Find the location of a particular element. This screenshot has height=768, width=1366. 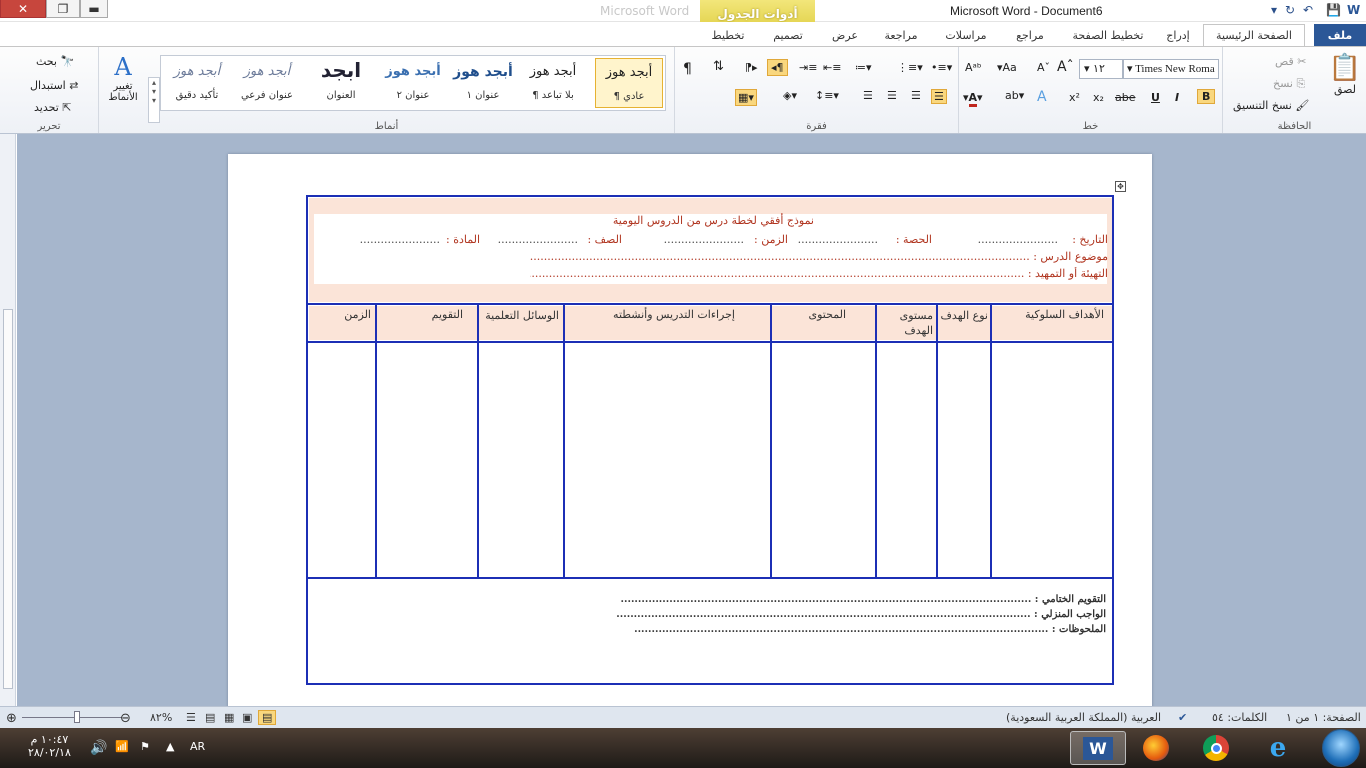

tab-references: مراجع is located at coordinates (1030, 35).